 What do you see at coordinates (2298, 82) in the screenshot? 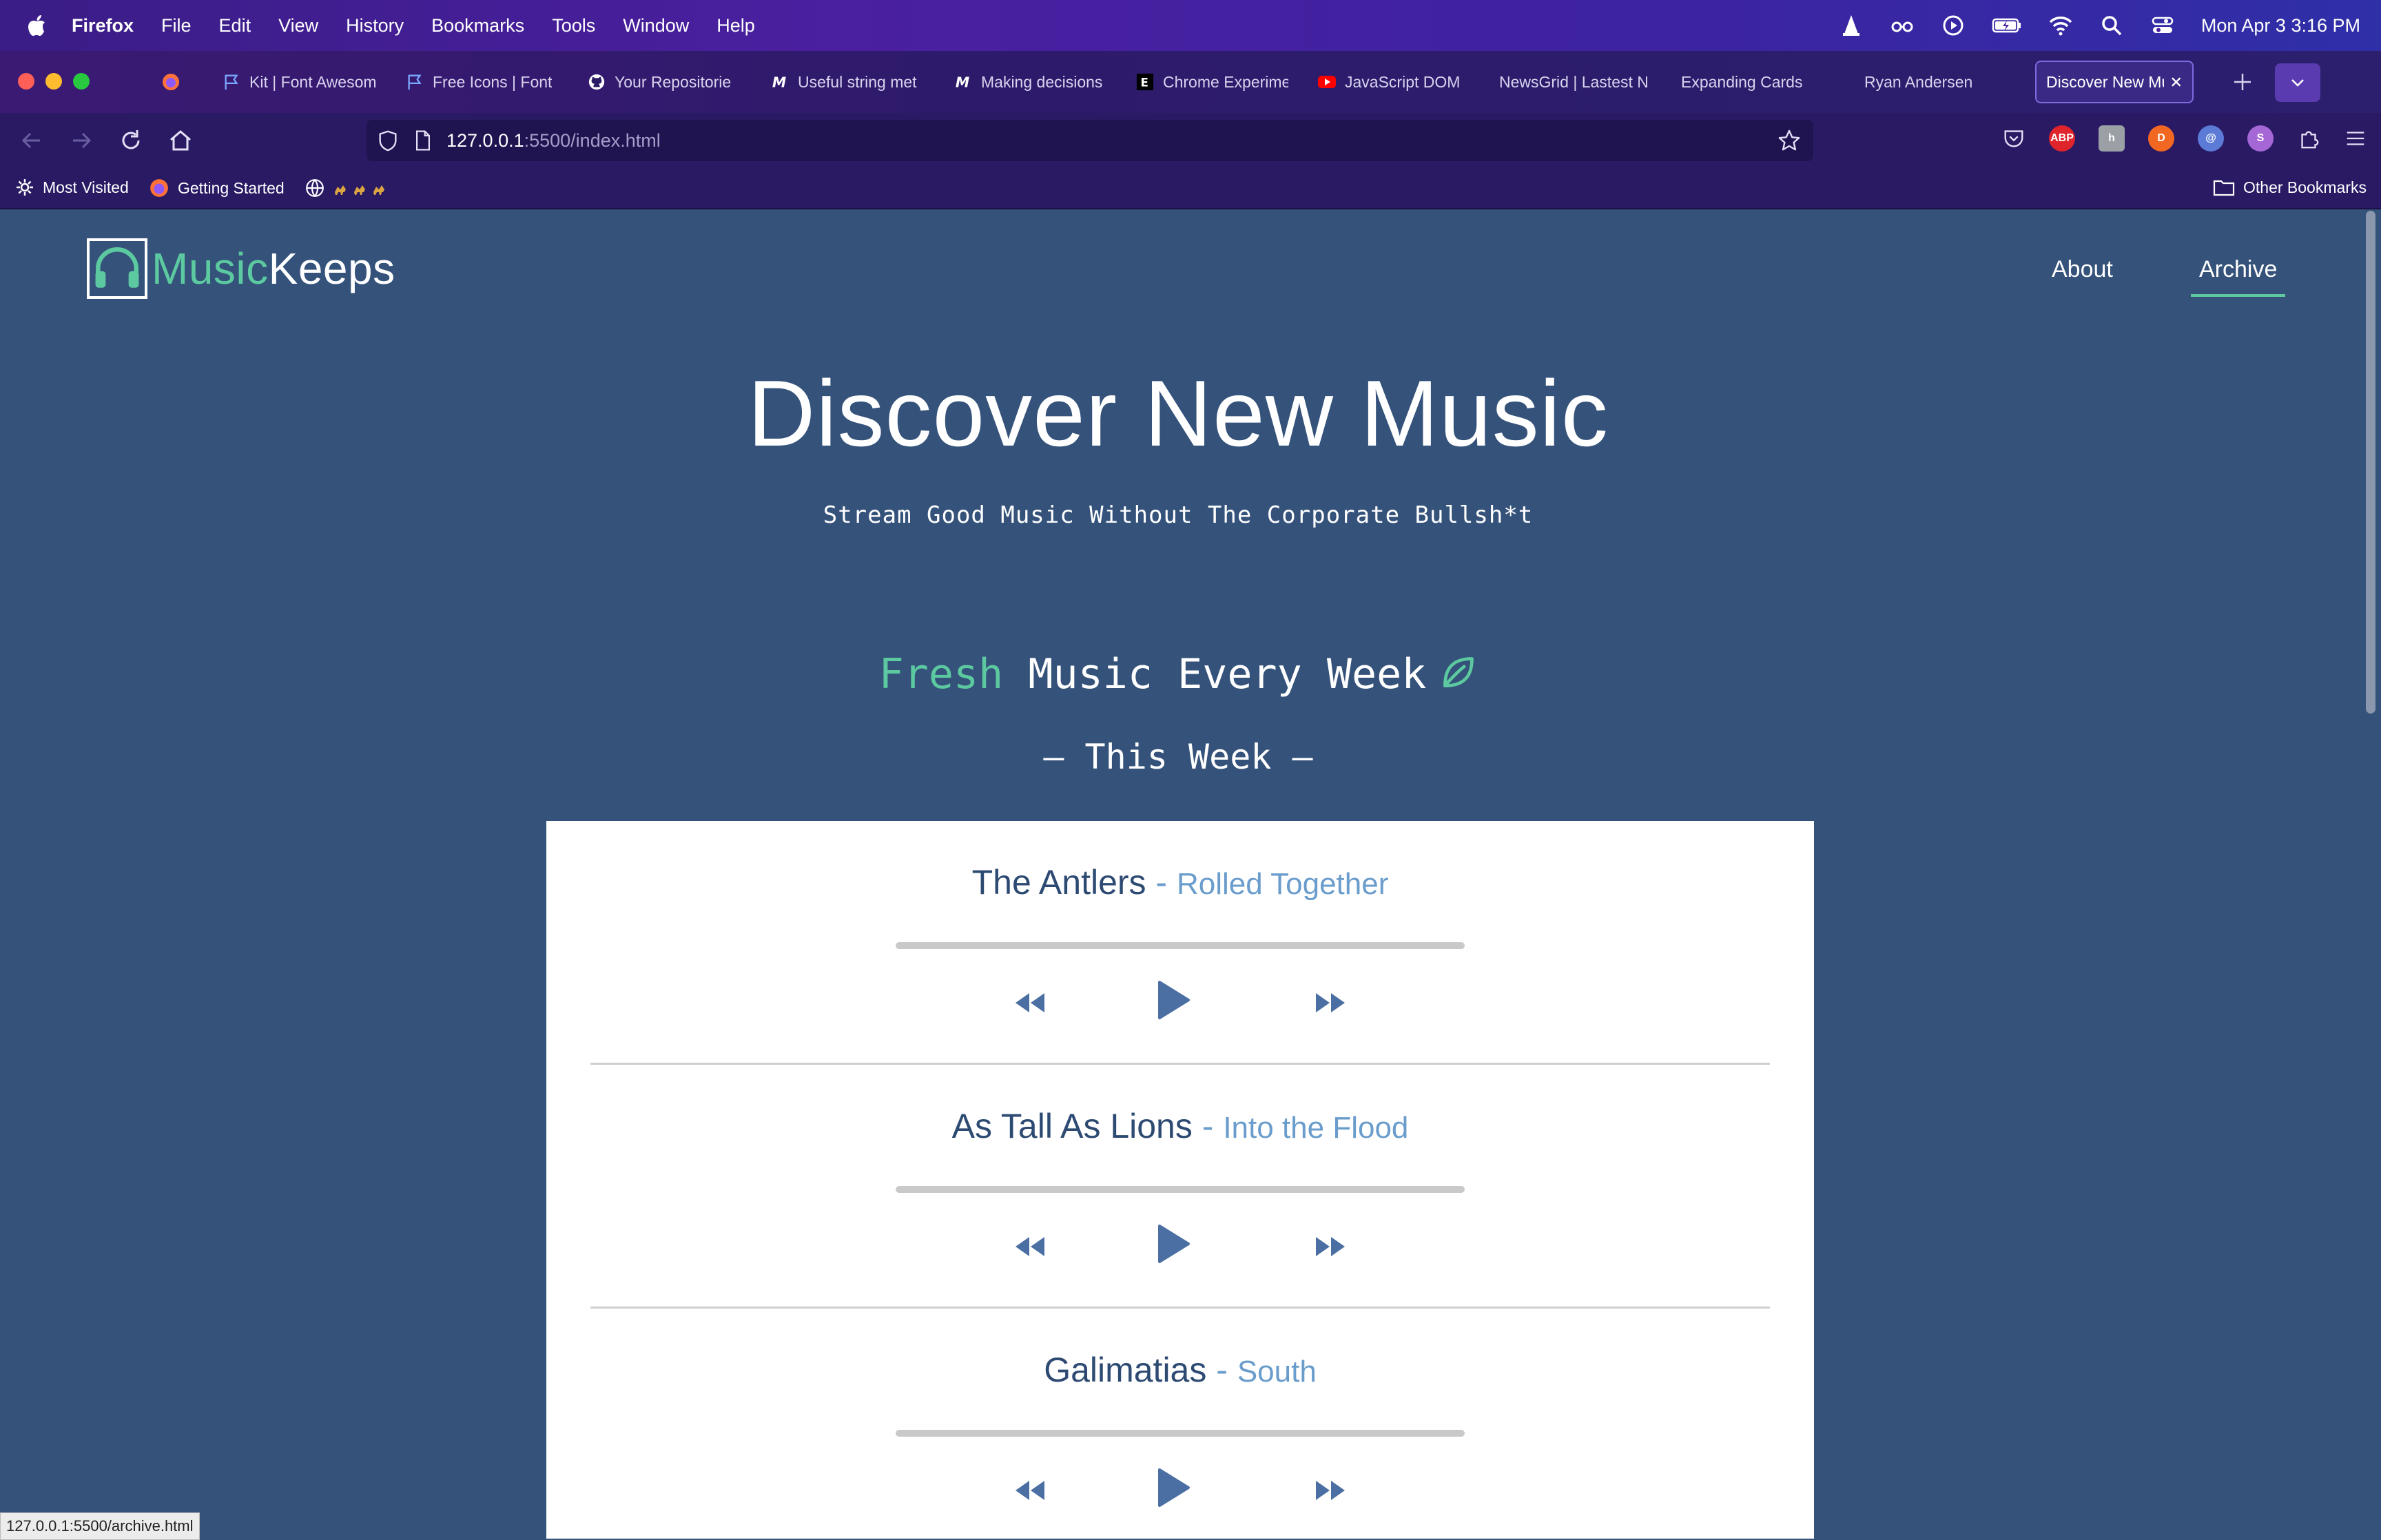
I see `list-all-tabs-button` at bounding box center [2298, 82].